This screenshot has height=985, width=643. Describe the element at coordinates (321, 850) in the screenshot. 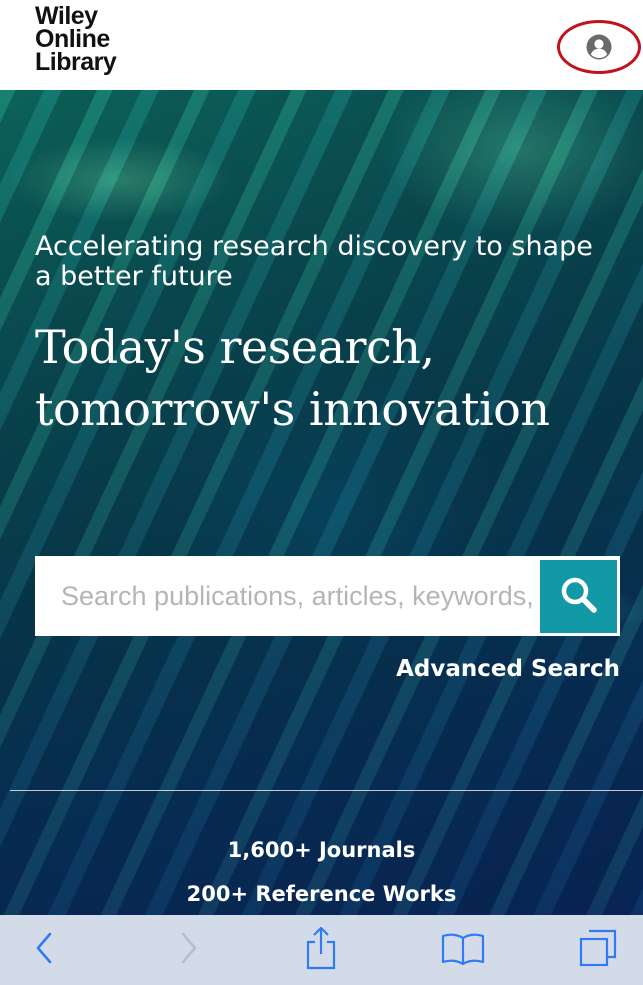

I see `stat-journals: 1,600+ Journals` at that location.